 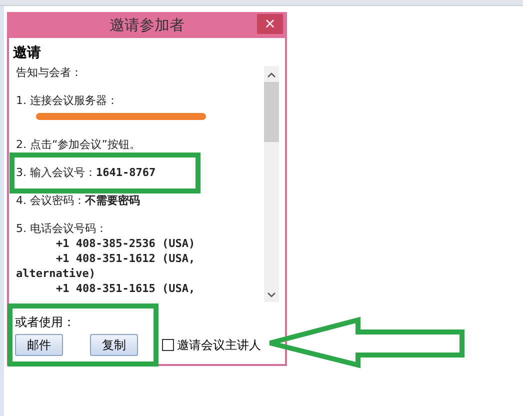 I want to click on checkbox-label: 邀请会议主讲人, so click(x=219, y=345).